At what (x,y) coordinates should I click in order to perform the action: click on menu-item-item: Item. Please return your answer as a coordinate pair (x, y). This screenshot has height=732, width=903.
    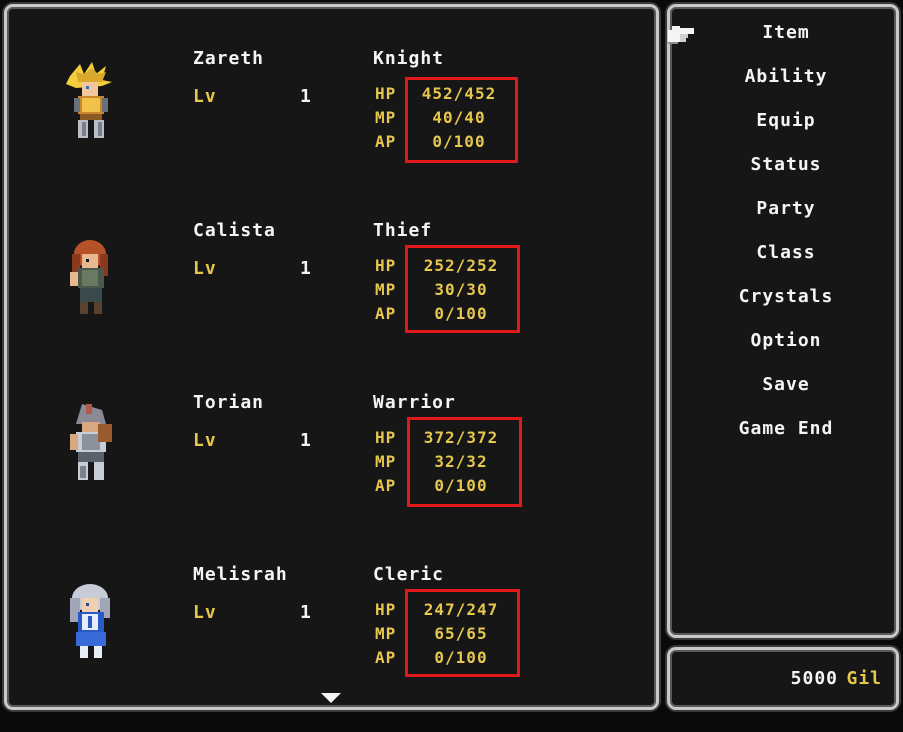
    Looking at the image, I should click on (786, 32).